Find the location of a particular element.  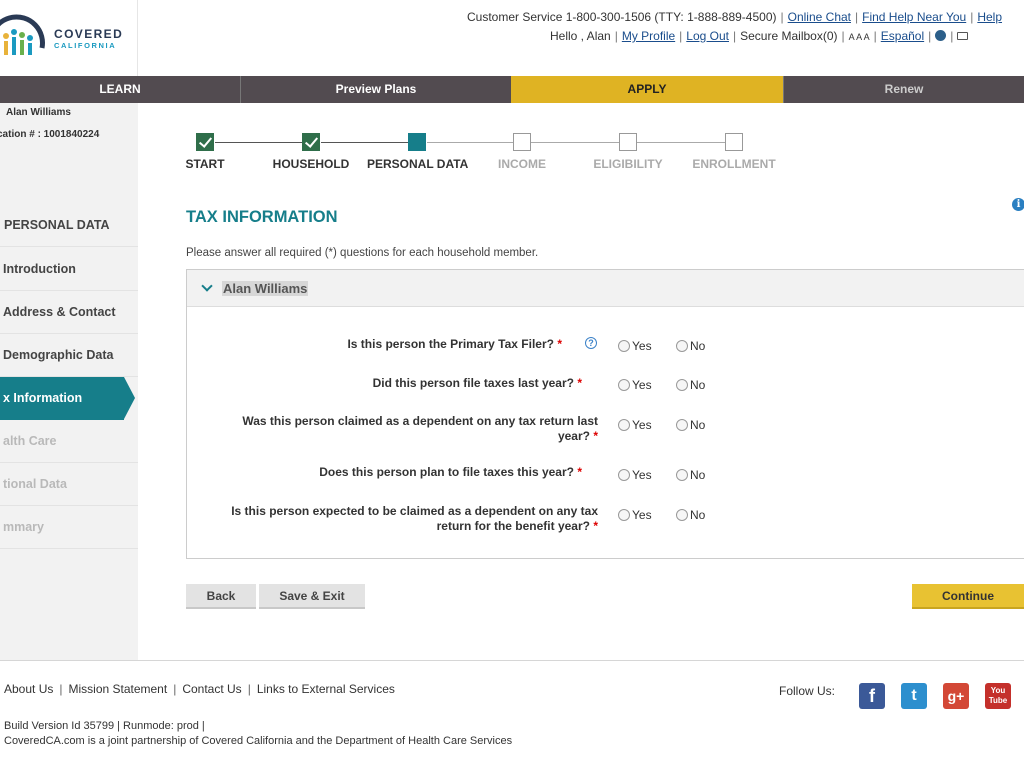

q1-no-option: No is located at coordinates (690, 346).